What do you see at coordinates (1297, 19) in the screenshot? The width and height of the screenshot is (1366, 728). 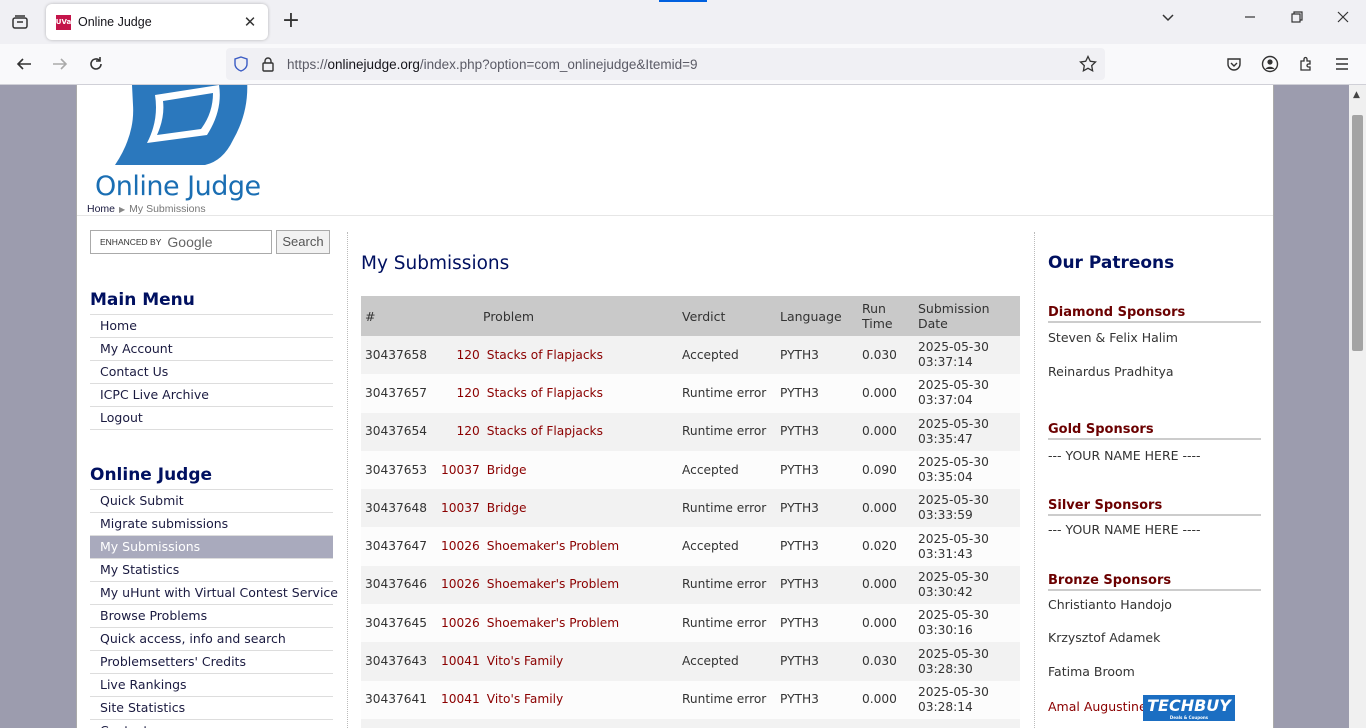 I see `restore-icon` at bounding box center [1297, 19].